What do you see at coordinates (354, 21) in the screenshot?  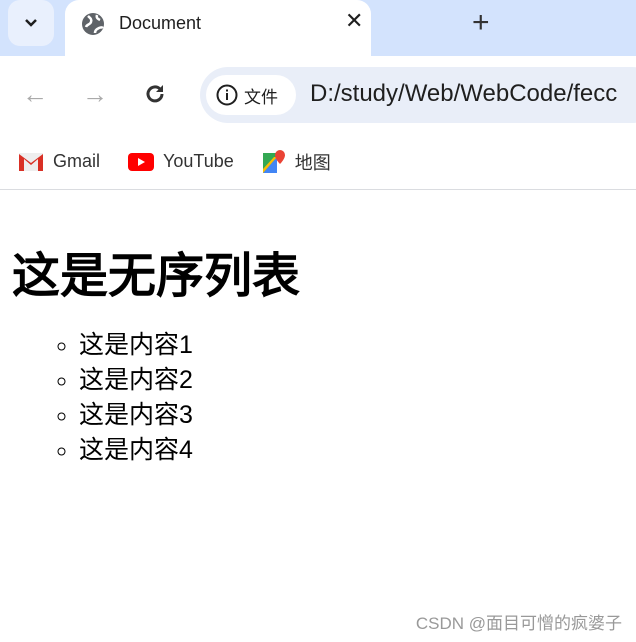 I see `close-tab-icon: ✕` at bounding box center [354, 21].